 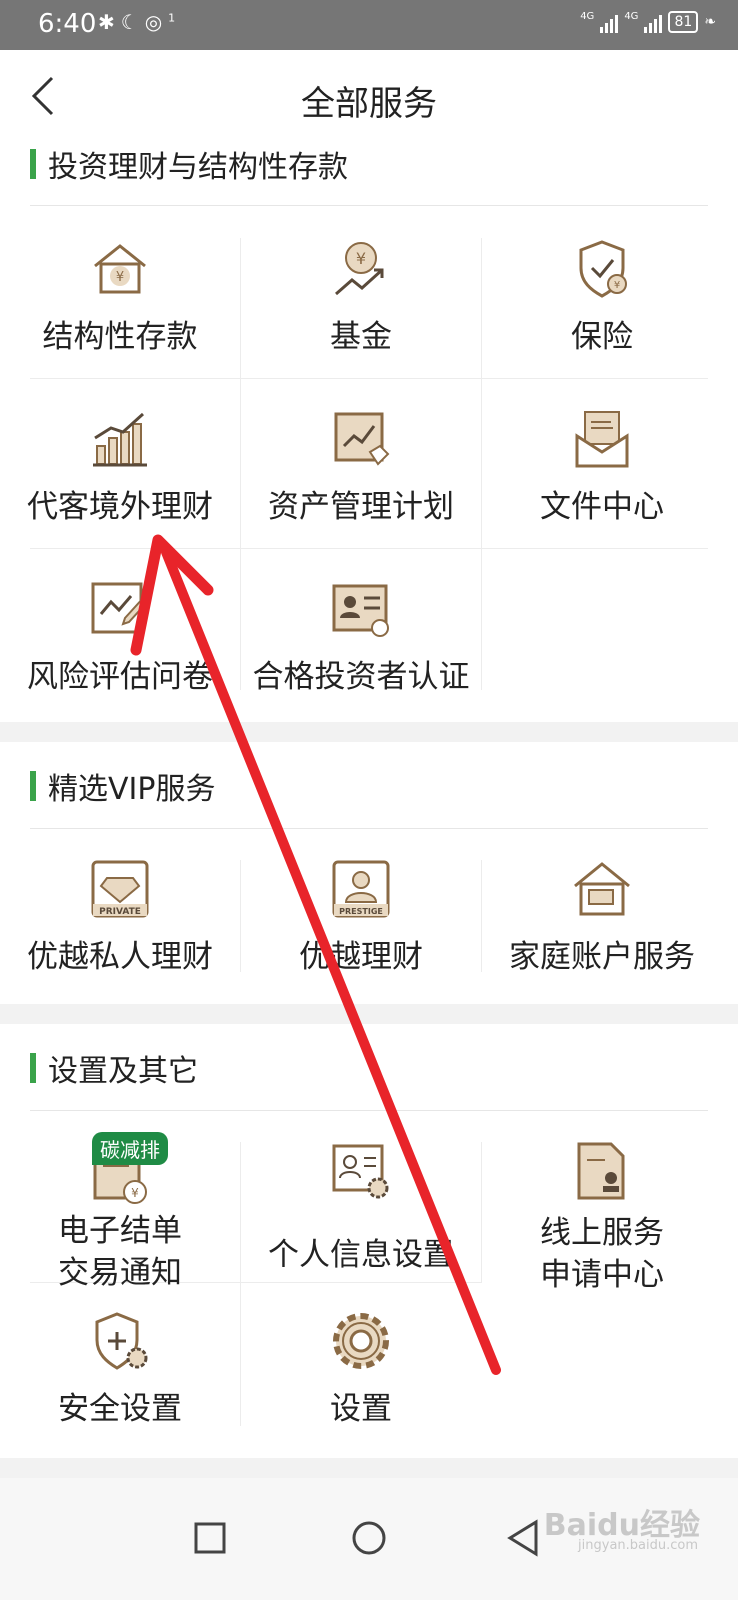 I want to click on section-title: 投资理财与结构性存款, so click(x=198, y=167).